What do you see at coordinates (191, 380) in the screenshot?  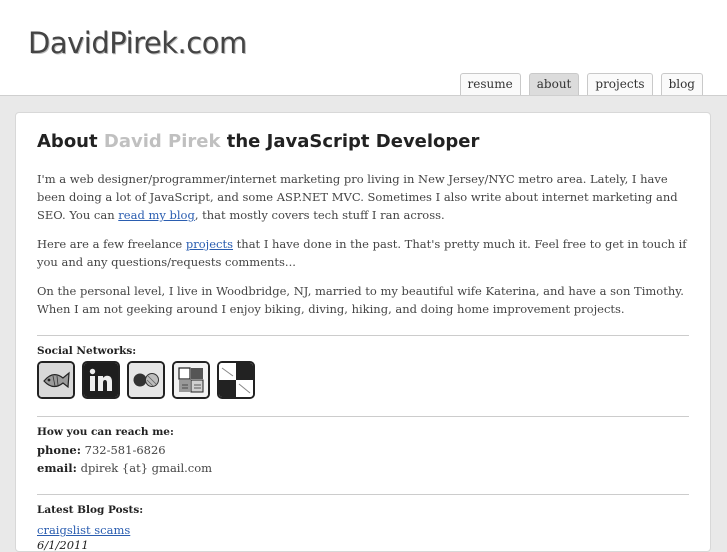 I see `delicious-icon` at bounding box center [191, 380].